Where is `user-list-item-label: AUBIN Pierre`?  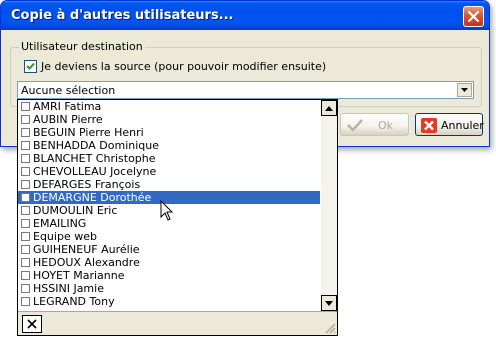
user-list-item-label: AUBIN Pierre is located at coordinates (68, 119).